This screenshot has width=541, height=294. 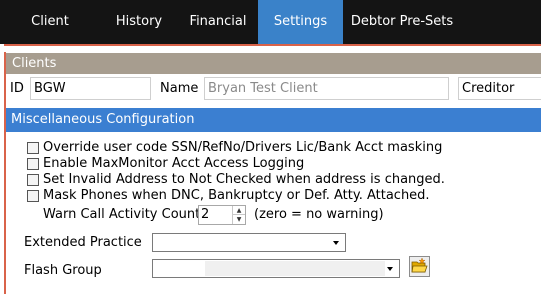 What do you see at coordinates (402, 22) in the screenshot?
I see `tab-debtor-presets: Debtor Pre-Sets` at bounding box center [402, 22].